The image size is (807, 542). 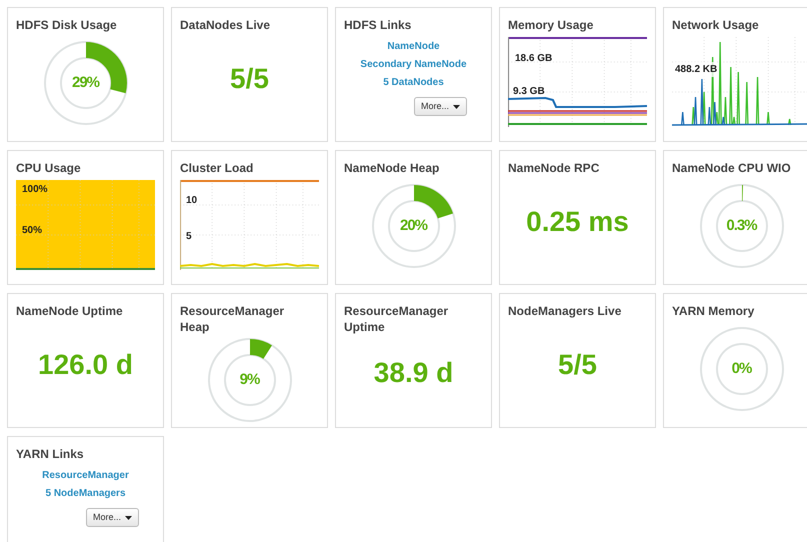 What do you see at coordinates (250, 380) in the screenshot?
I see `percent-value: 9%` at bounding box center [250, 380].